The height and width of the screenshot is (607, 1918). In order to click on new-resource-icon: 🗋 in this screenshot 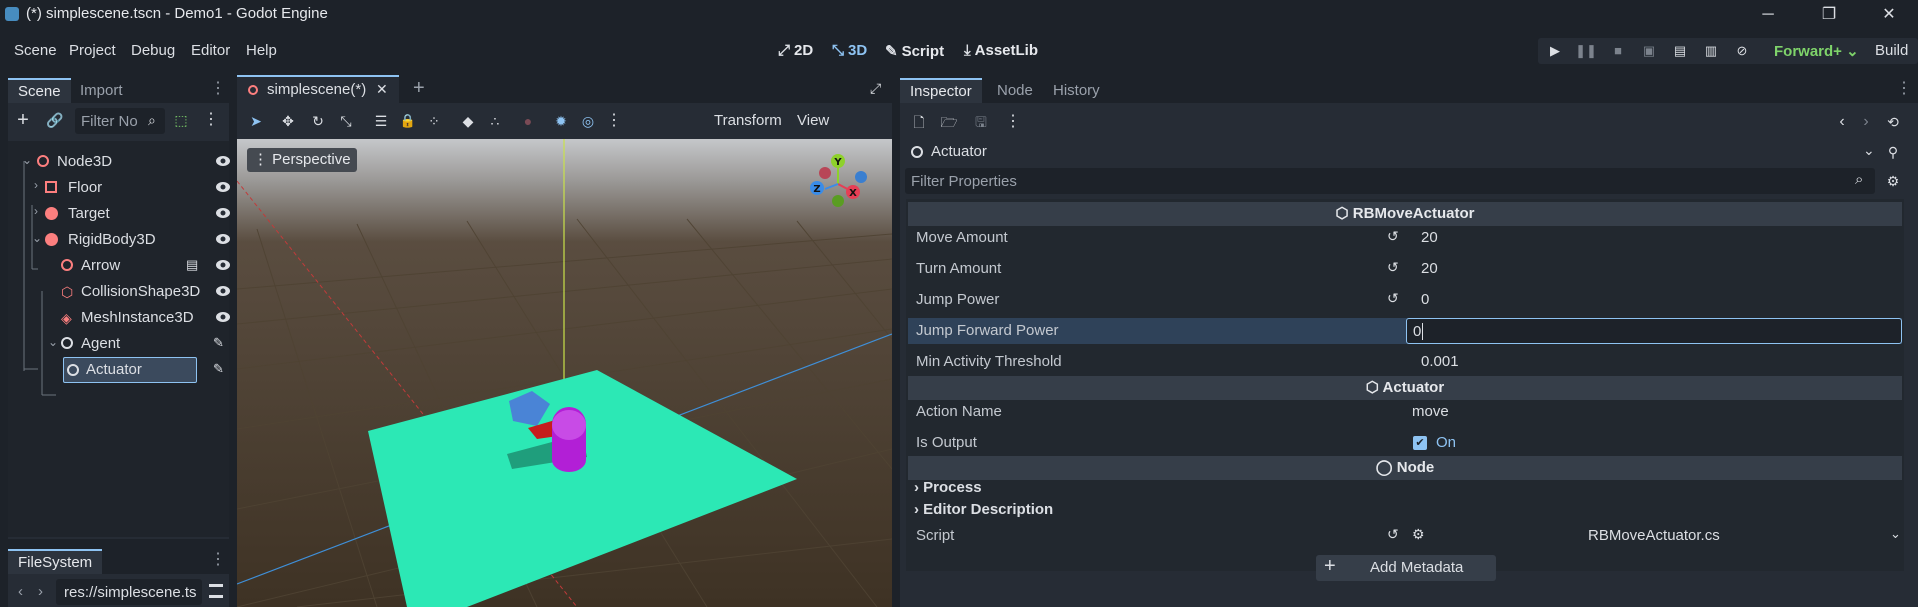, I will do `click(919, 122)`.